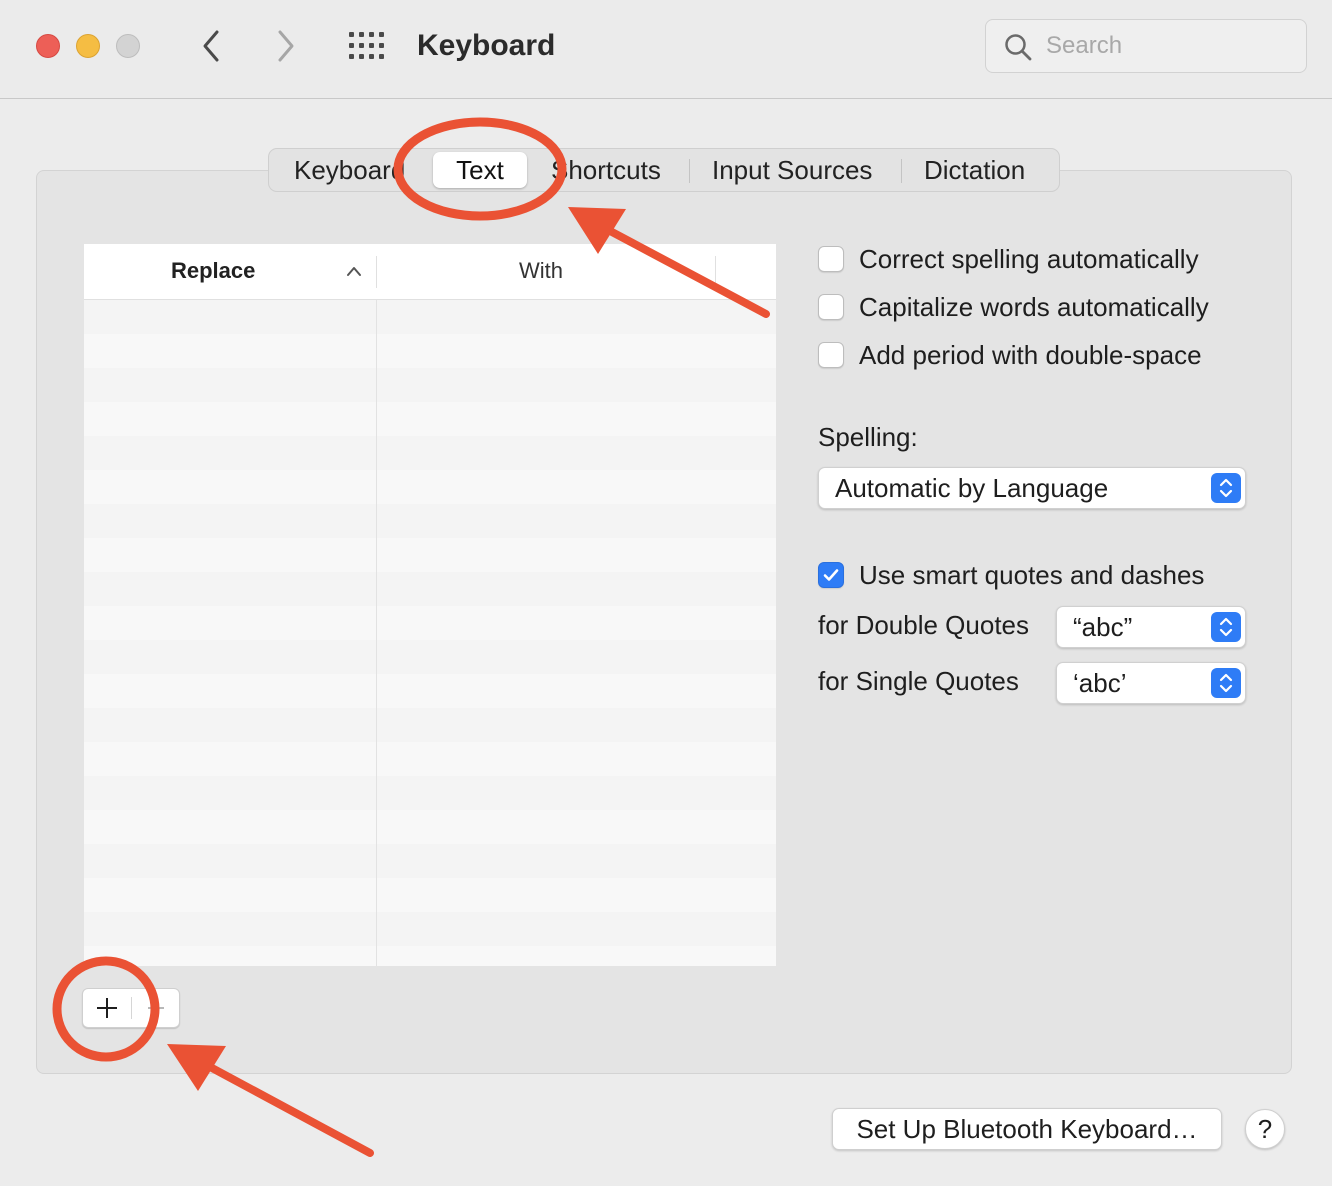 This screenshot has height=1186, width=1332. Describe the element at coordinates (1151, 683) in the screenshot. I see `single-quotes-popup: ‘abc’` at that location.